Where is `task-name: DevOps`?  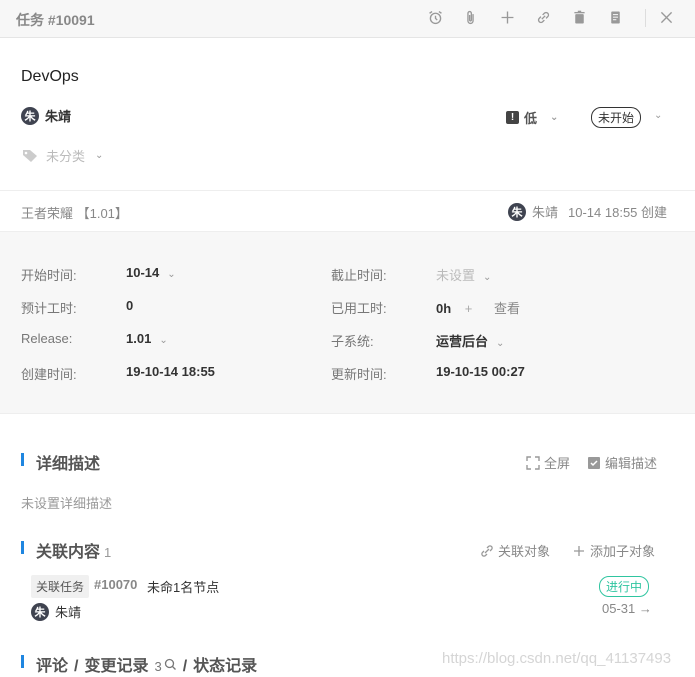 task-name: DevOps is located at coordinates (50, 77).